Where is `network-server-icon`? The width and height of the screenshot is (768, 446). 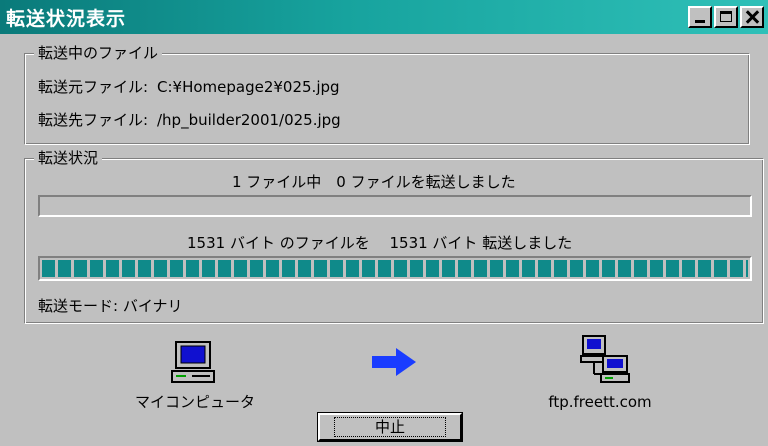 network-server-icon is located at coordinates (605, 359).